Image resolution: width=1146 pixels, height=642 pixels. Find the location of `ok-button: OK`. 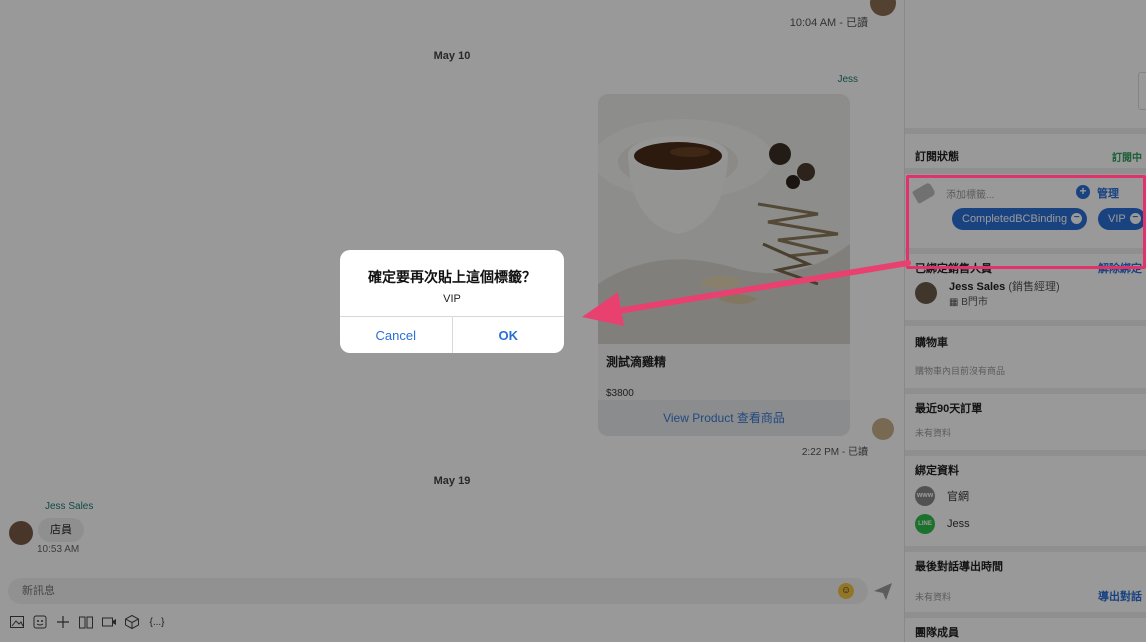

ok-button: OK is located at coordinates (508, 335).